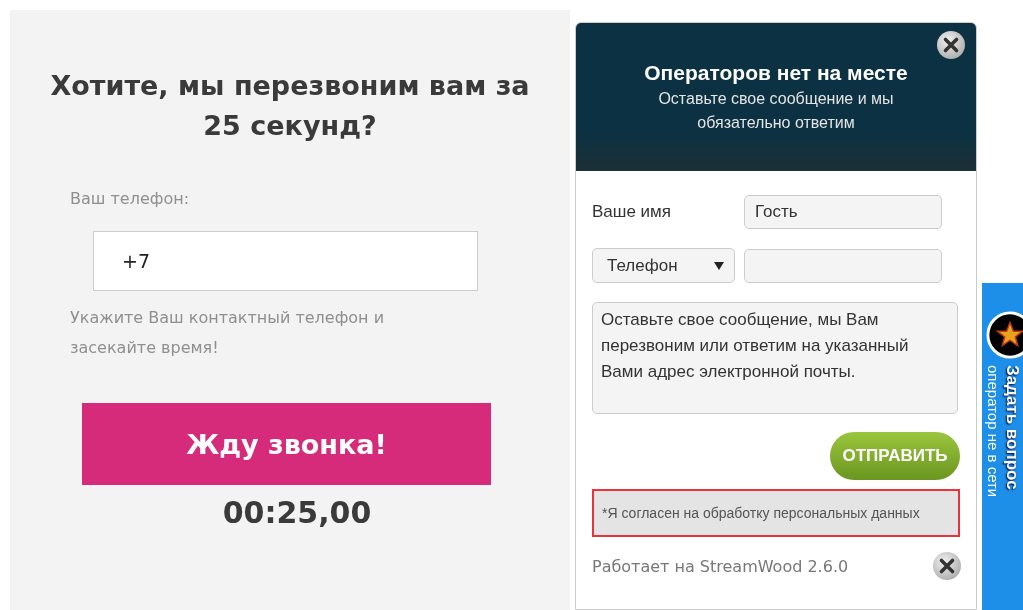 This screenshot has width=1023, height=610. I want to click on consent-notice: *Я согласен на обработку персональных данных, so click(776, 513).